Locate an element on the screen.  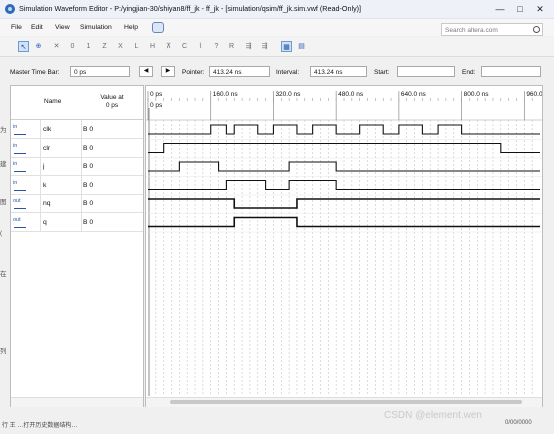
high-impedance-icon: Z is located at coordinates (104, 46).